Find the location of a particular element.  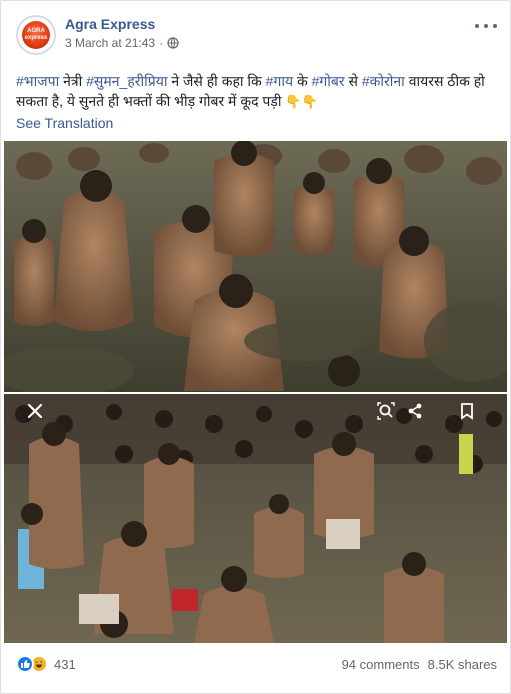

more-options-icon is located at coordinates (486, 26).